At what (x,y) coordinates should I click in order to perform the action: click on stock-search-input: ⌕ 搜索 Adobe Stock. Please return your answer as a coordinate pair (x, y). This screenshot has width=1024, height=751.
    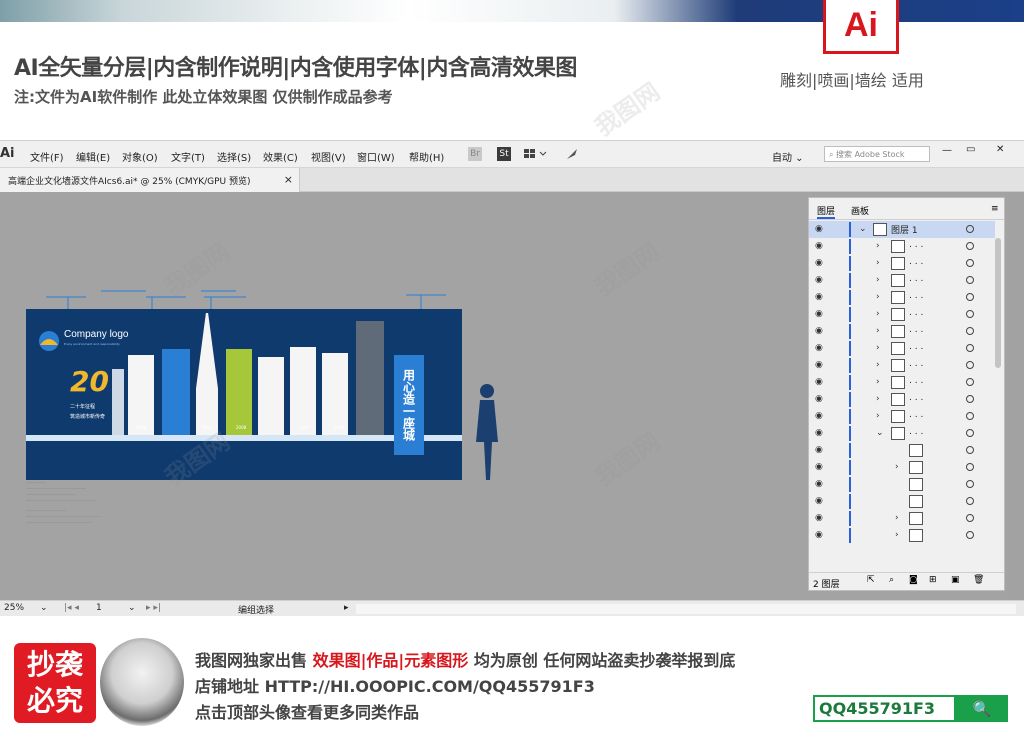
    Looking at the image, I should click on (877, 154).